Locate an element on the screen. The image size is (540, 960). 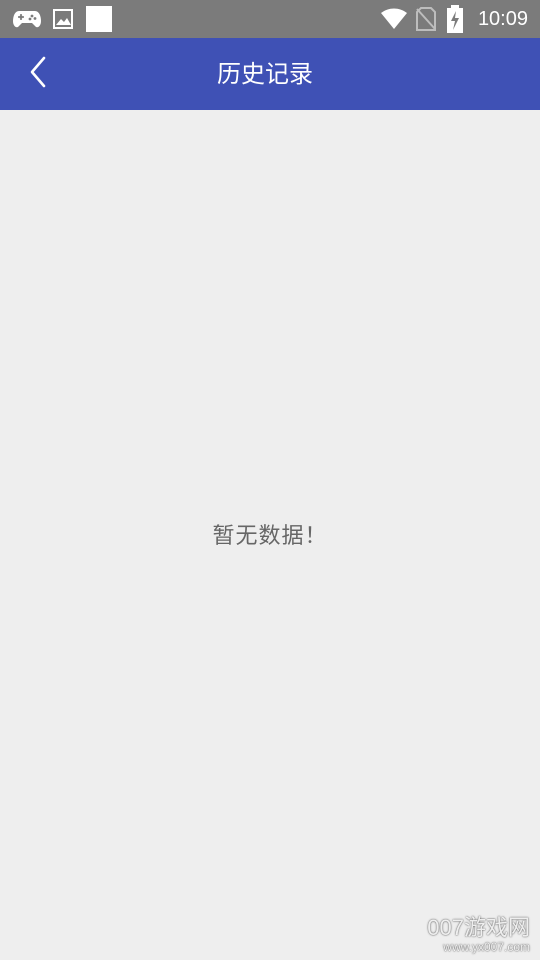
image-icon is located at coordinates (63, 19).